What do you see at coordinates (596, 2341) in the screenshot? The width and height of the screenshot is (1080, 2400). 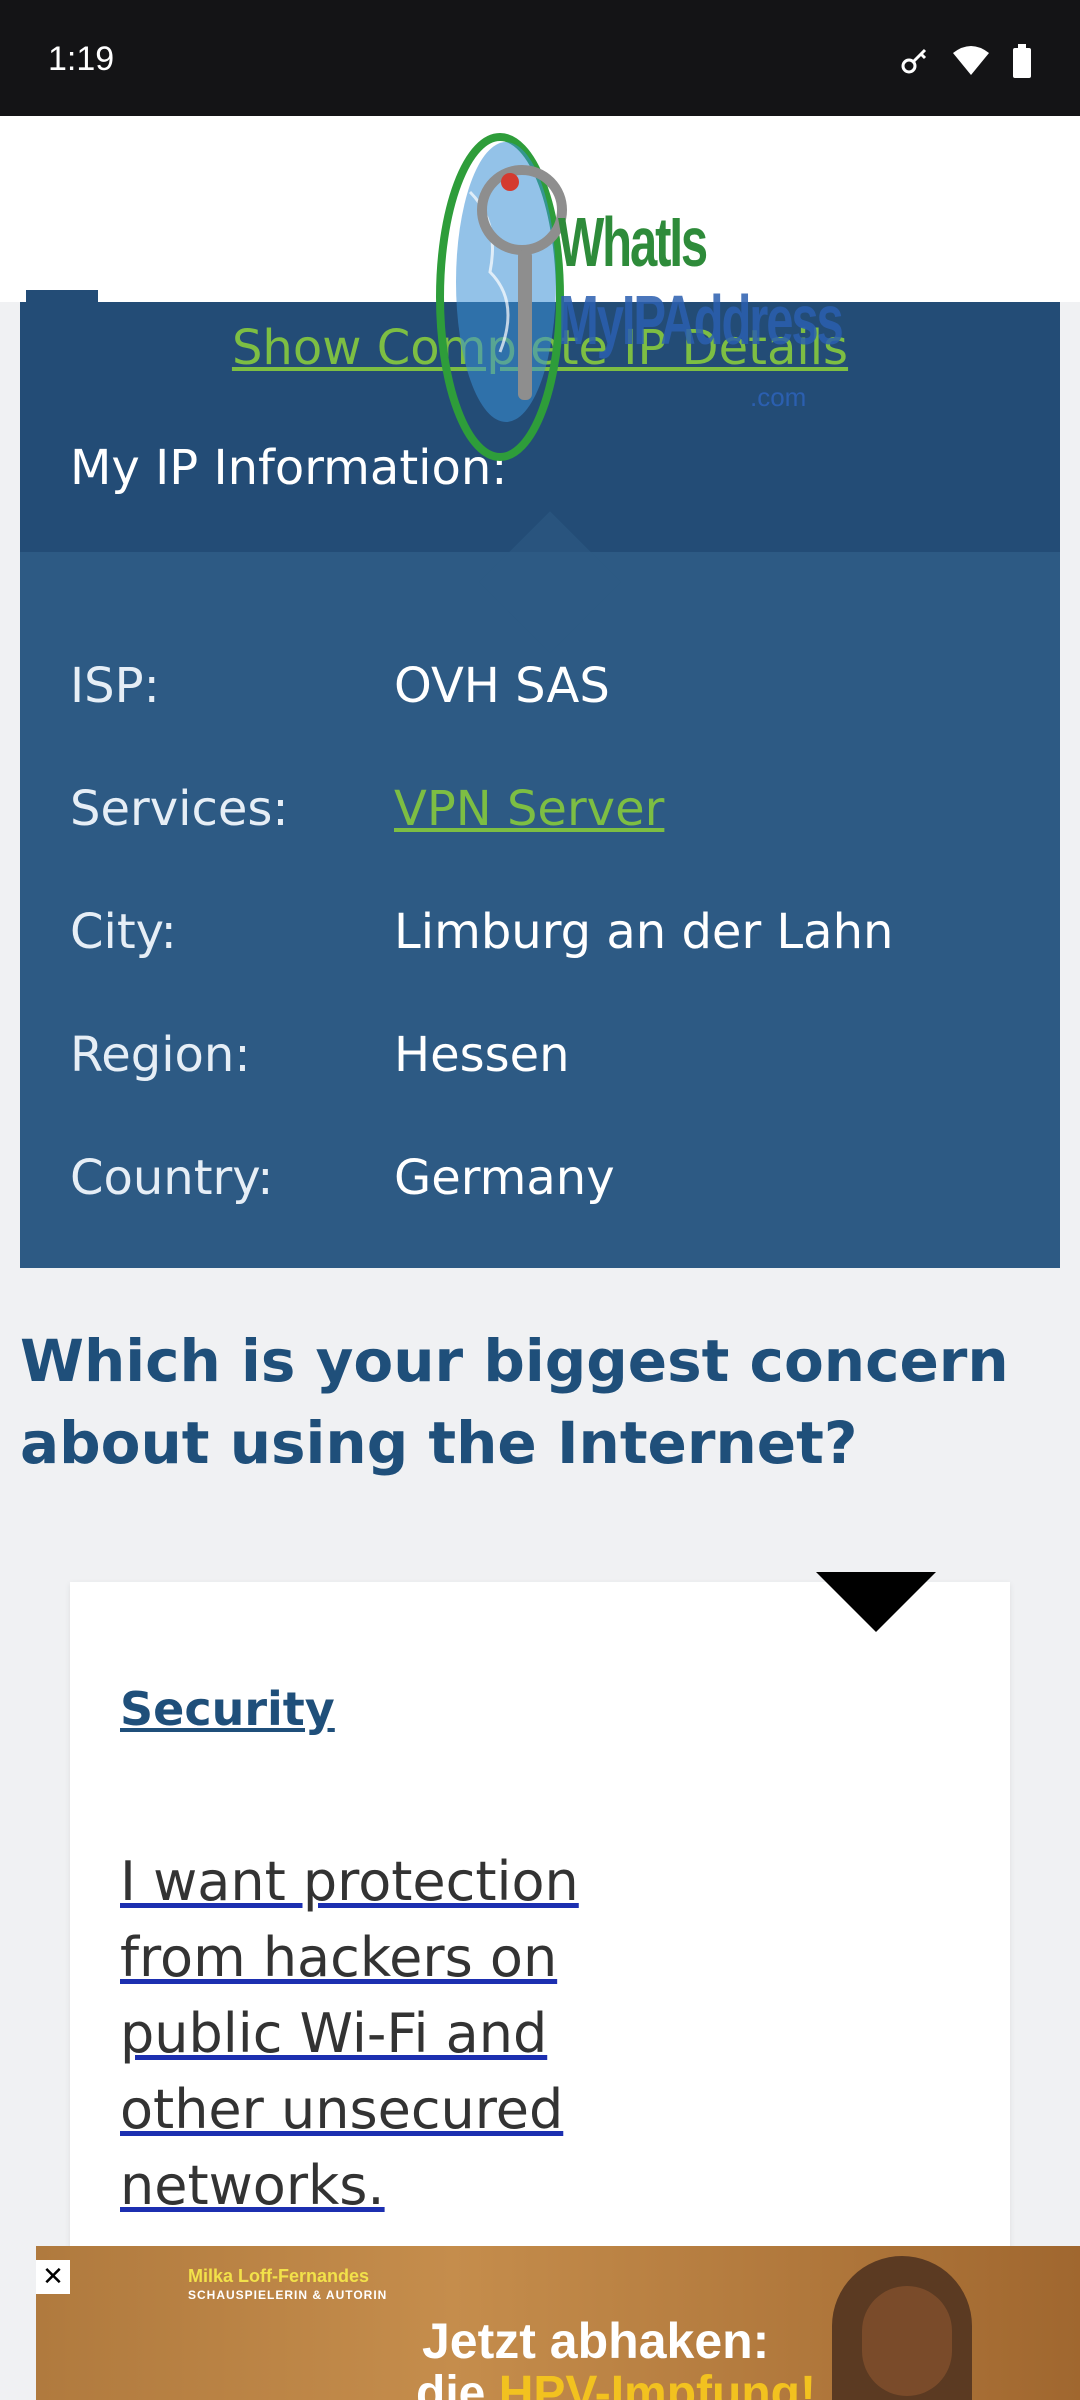 I see `ad-headline: Jetzt abhaken:` at bounding box center [596, 2341].